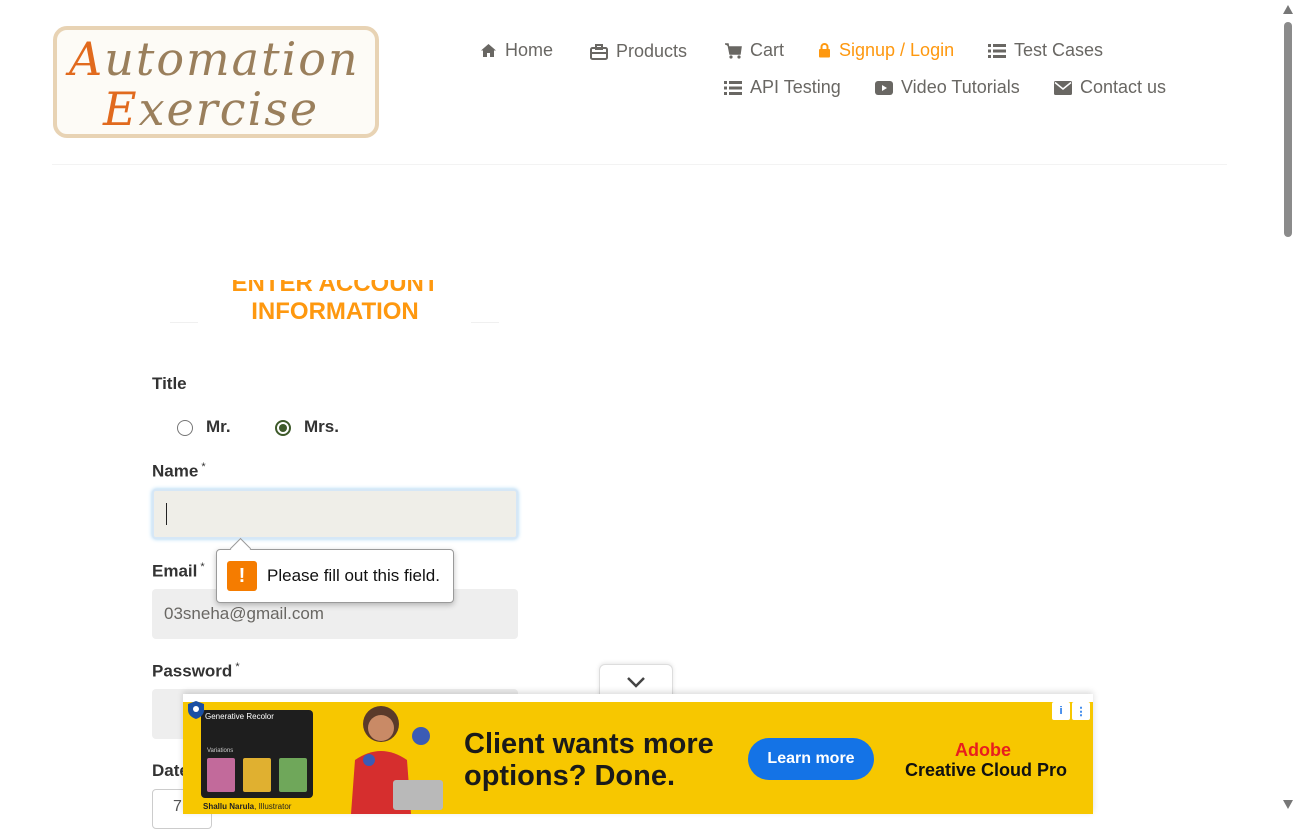 The width and height of the screenshot is (1295, 829). What do you see at coordinates (335, 514) in the screenshot?
I see `name-input` at bounding box center [335, 514].